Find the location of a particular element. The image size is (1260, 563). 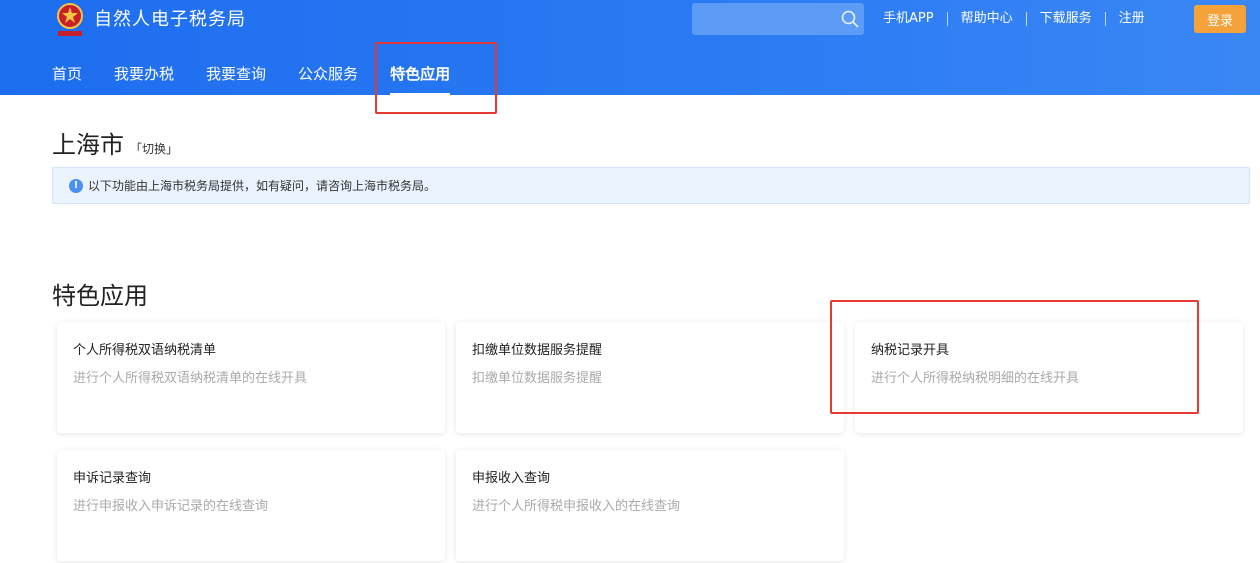

tax-emblem-icon is located at coordinates (70, 19).